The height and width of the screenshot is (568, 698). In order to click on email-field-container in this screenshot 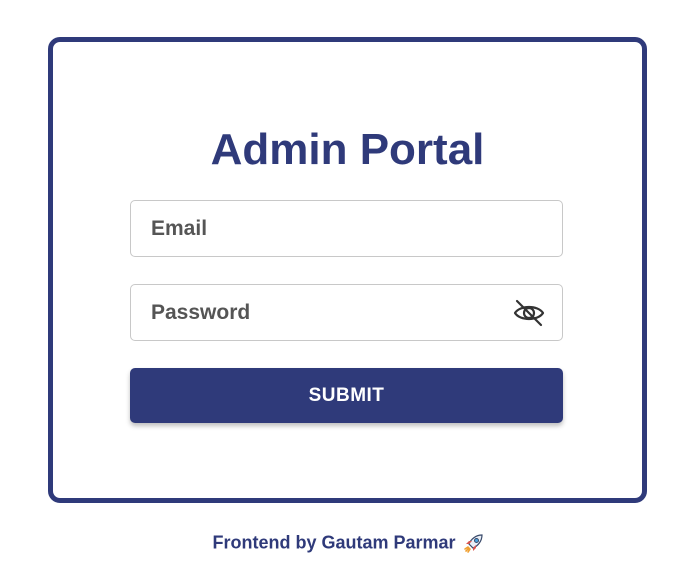, I will do `click(346, 228)`.